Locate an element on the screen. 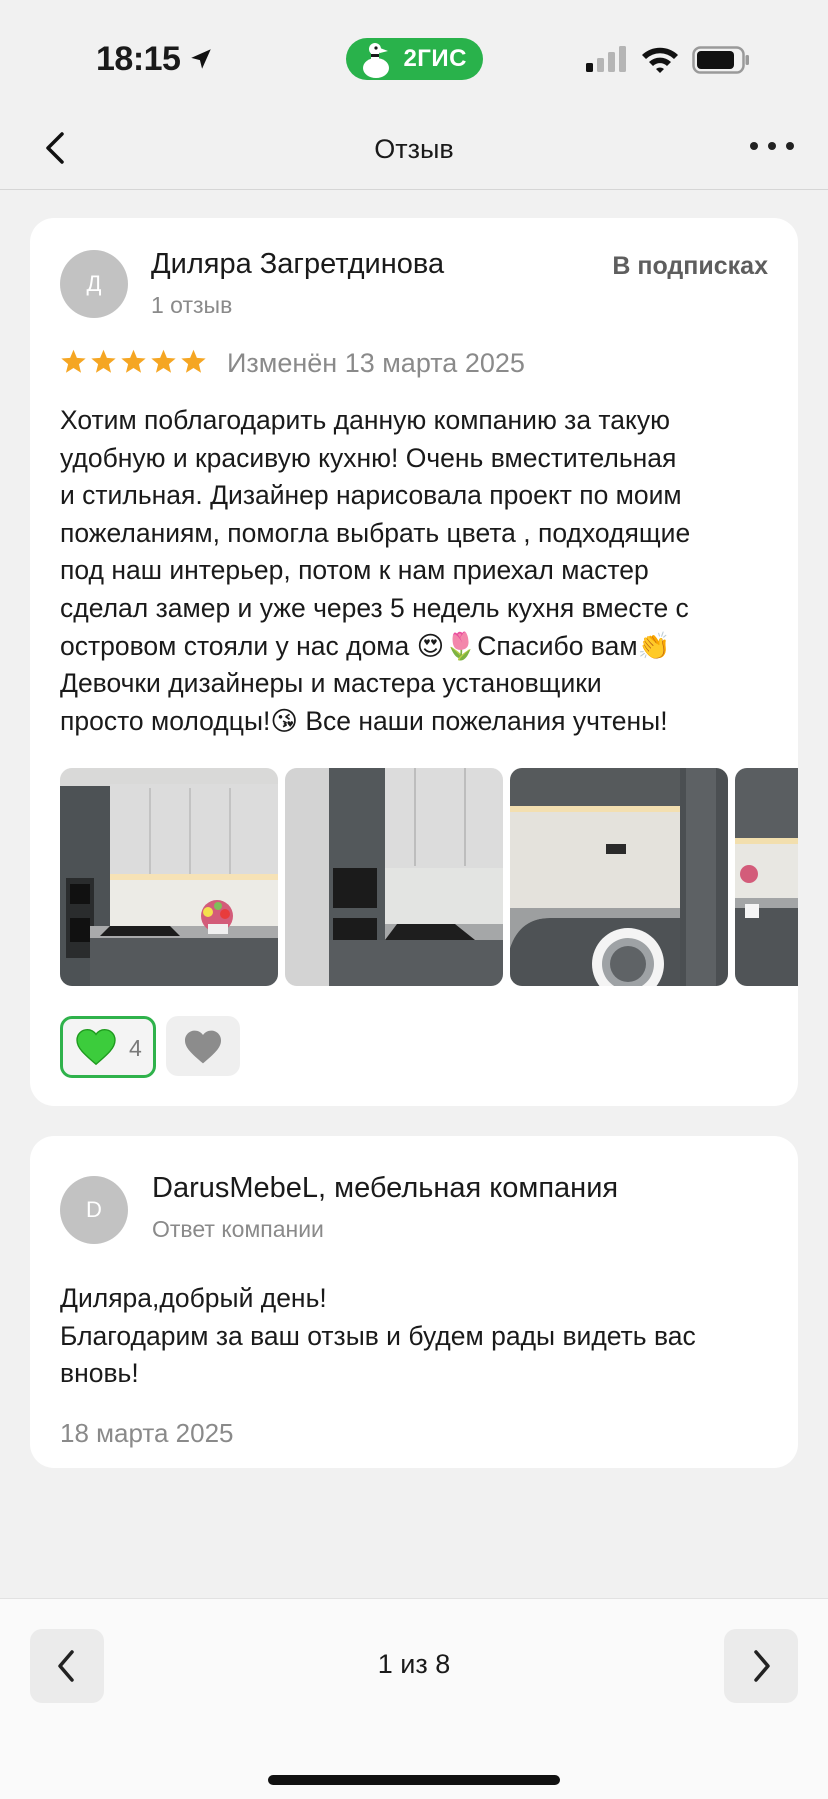 The width and height of the screenshot is (828, 1799). author-review-count: 1 отзыв is located at coordinates (192, 305).